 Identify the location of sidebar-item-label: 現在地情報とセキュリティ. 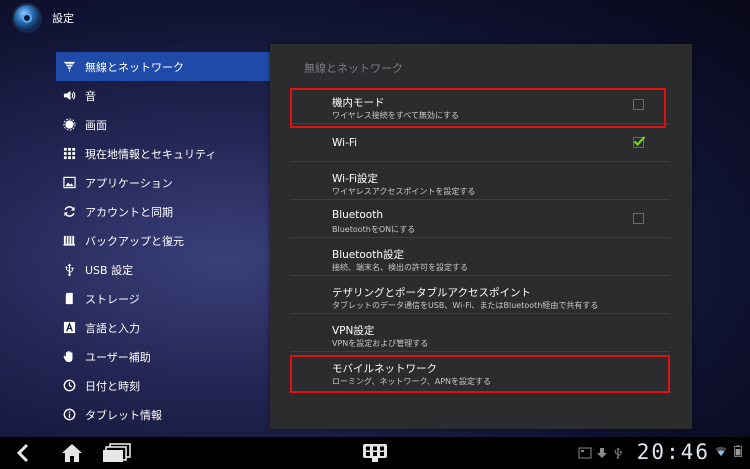
(151, 154).